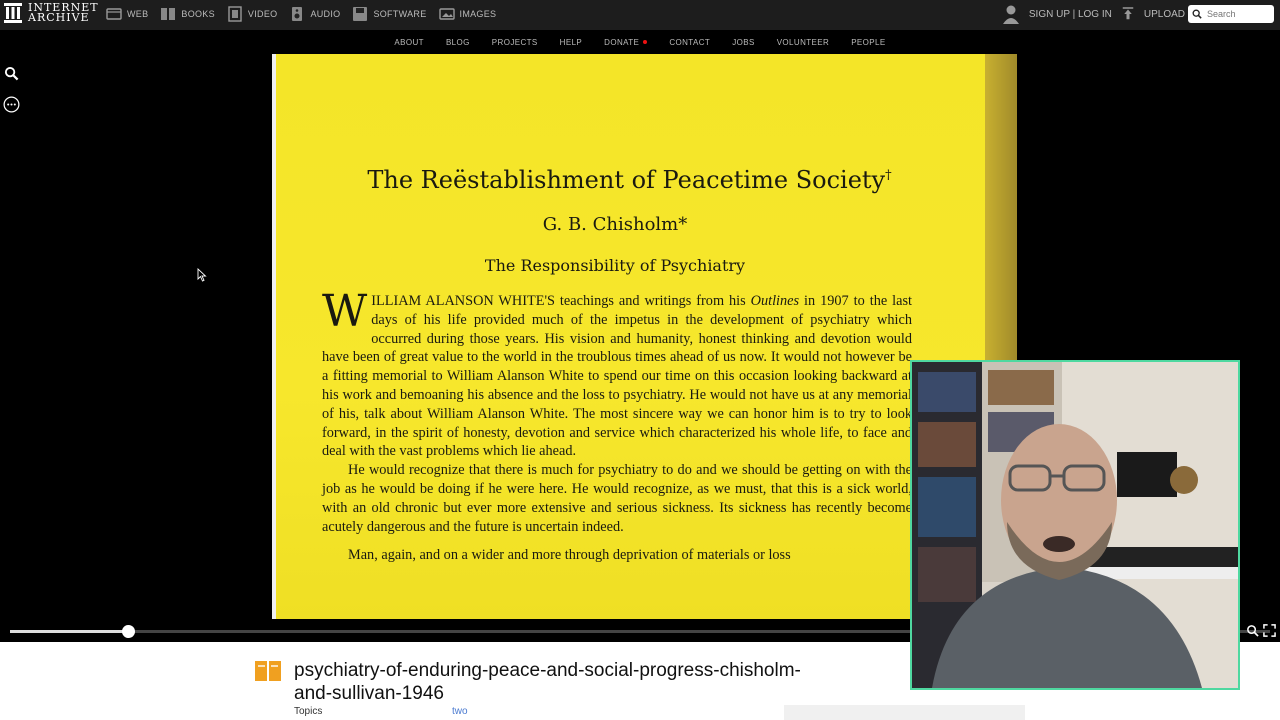 The height and width of the screenshot is (720, 1280). What do you see at coordinates (69, 631) in the screenshot?
I see `page-slider-fill` at bounding box center [69, 631].